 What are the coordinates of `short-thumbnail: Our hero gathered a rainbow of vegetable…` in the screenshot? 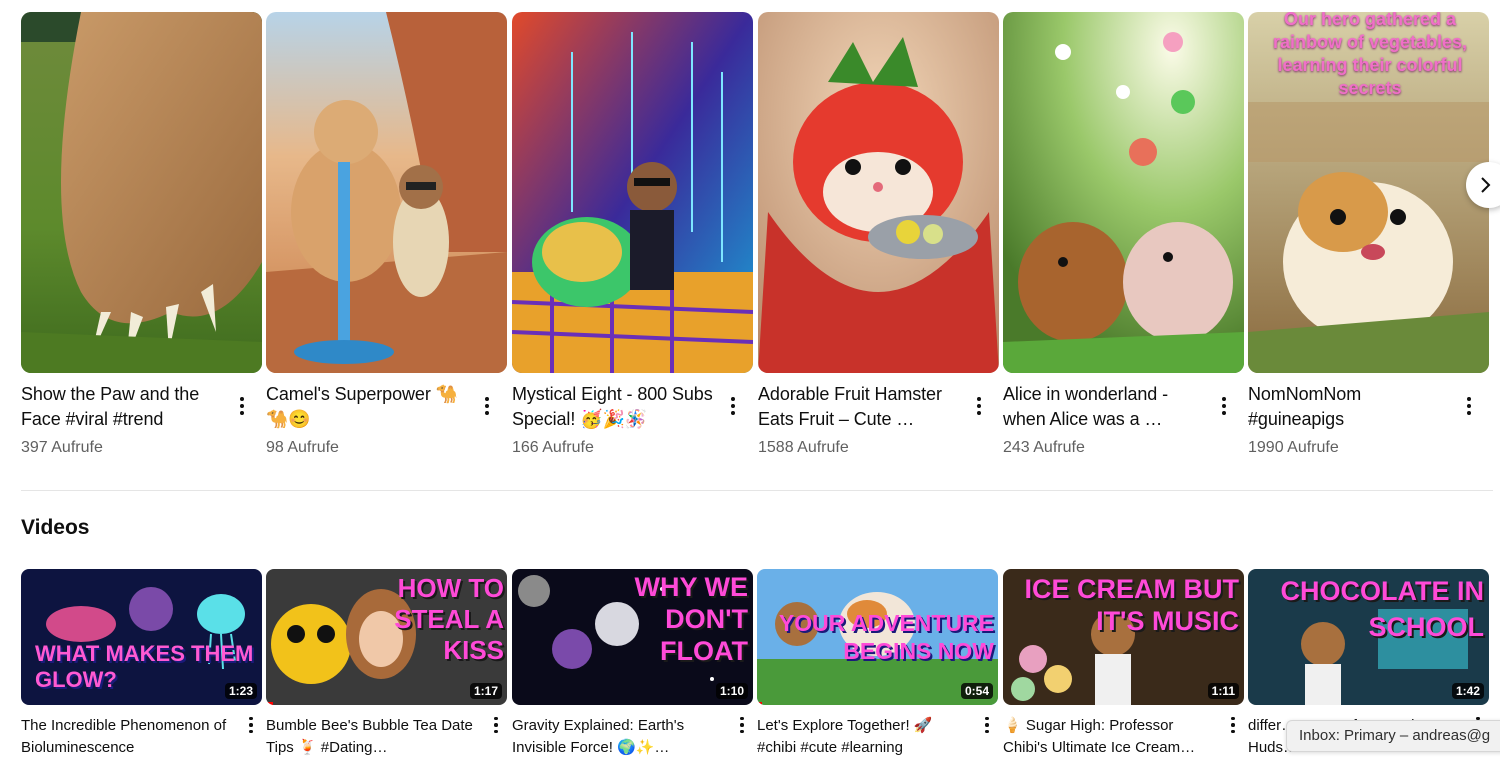 It's located at (1368, 192).